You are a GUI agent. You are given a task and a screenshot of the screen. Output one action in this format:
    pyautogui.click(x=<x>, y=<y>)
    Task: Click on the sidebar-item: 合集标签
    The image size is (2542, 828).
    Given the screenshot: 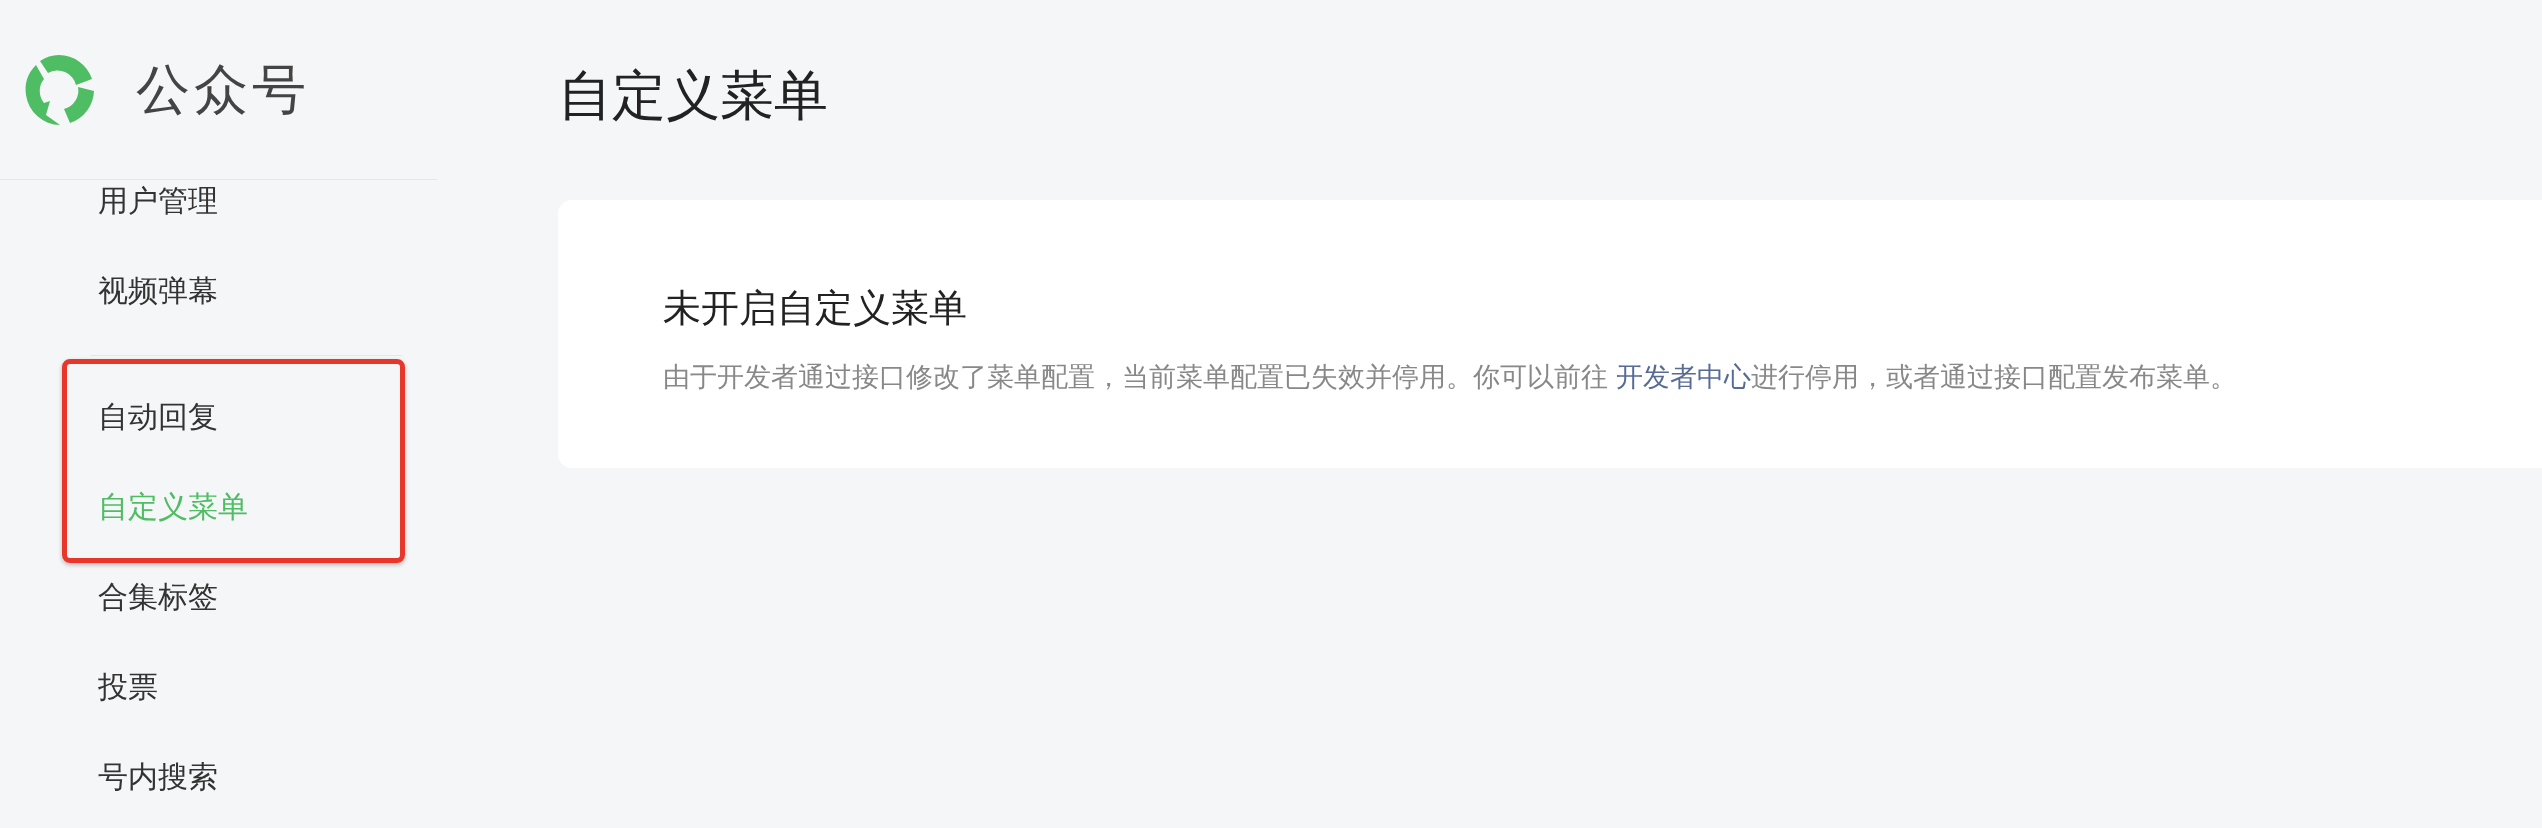 What is the action you would take?
    pyautogui.click(x=218, y=596)
    